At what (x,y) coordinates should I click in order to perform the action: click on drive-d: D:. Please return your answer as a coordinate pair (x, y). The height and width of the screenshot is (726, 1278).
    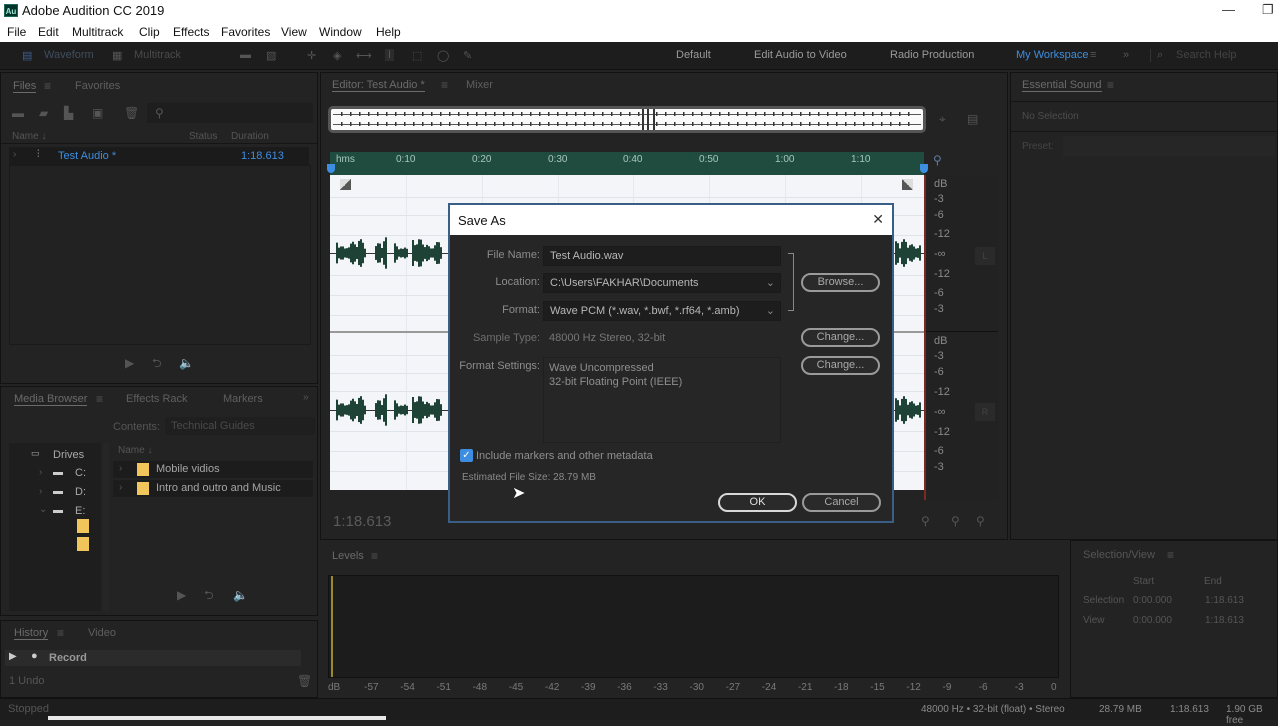
    Looking at the image, I should click on (80, 492).